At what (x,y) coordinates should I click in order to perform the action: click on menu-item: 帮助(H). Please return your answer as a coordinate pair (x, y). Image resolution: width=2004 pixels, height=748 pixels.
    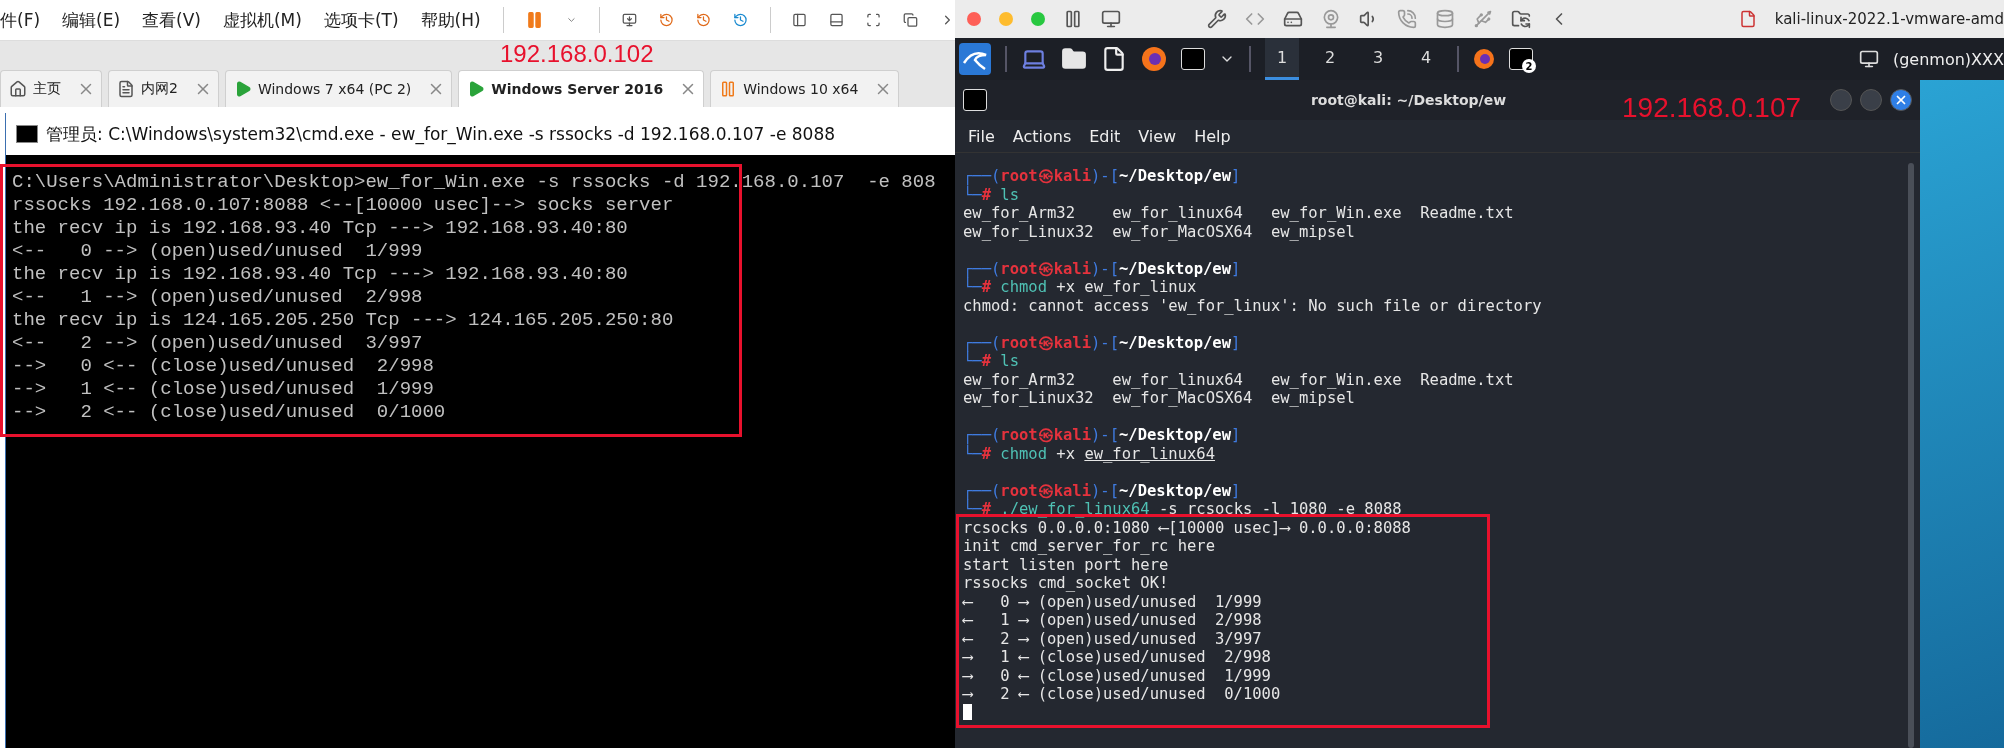
    Looking at the image, I should click on (450, 20).